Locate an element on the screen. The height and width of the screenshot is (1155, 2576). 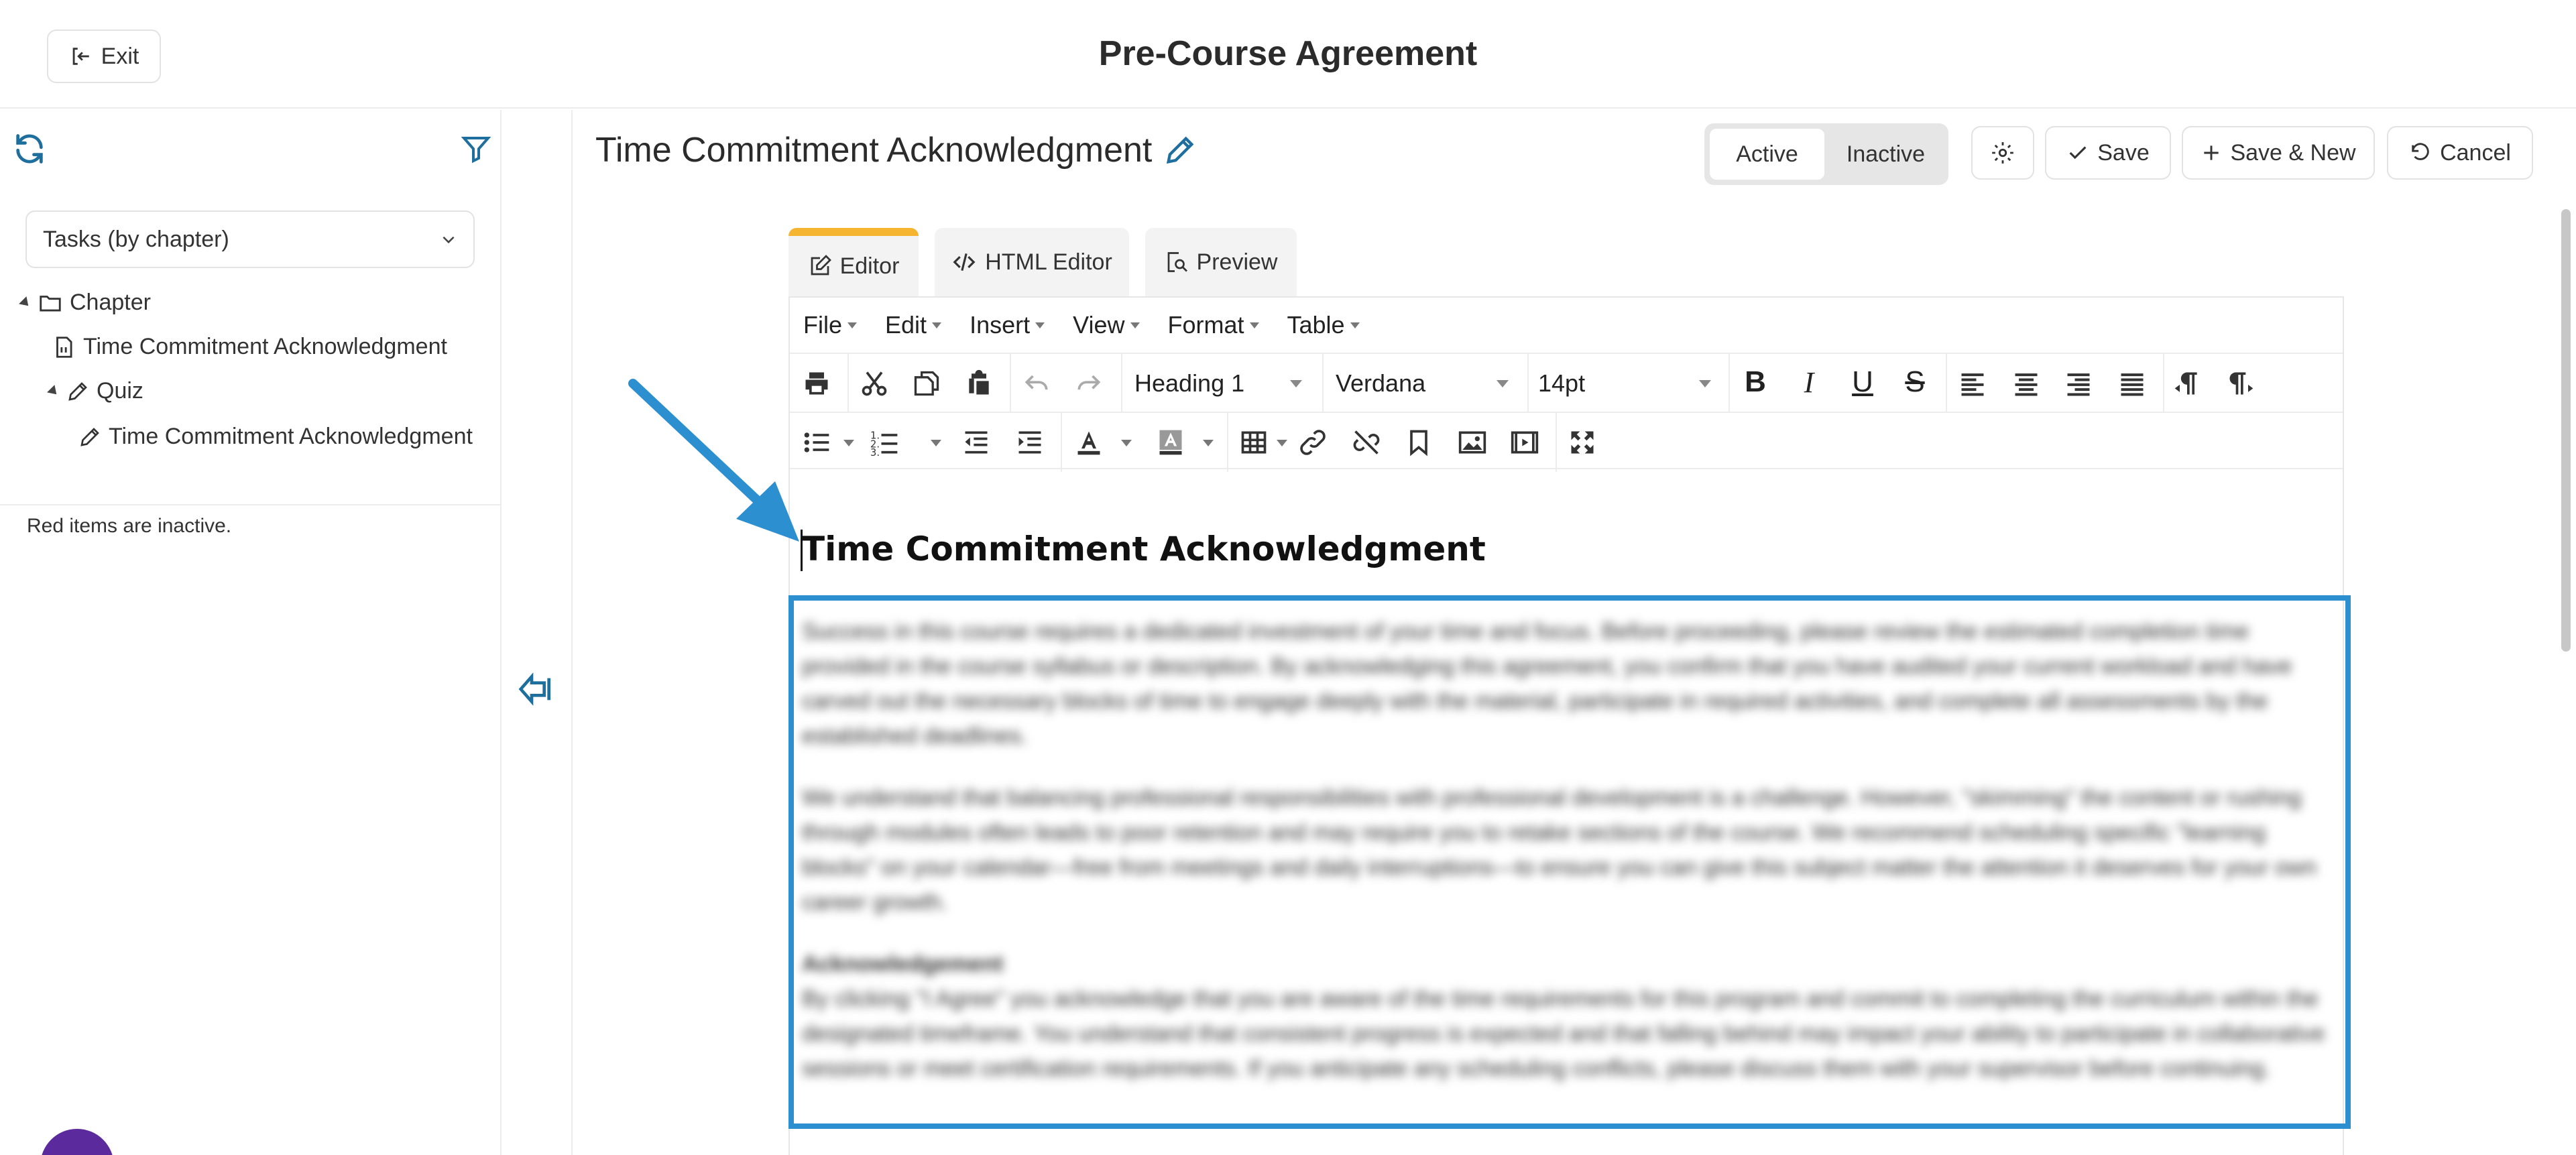
content-heading: Time Commitment Acknowledgment is located at coordinates (1144, 549).